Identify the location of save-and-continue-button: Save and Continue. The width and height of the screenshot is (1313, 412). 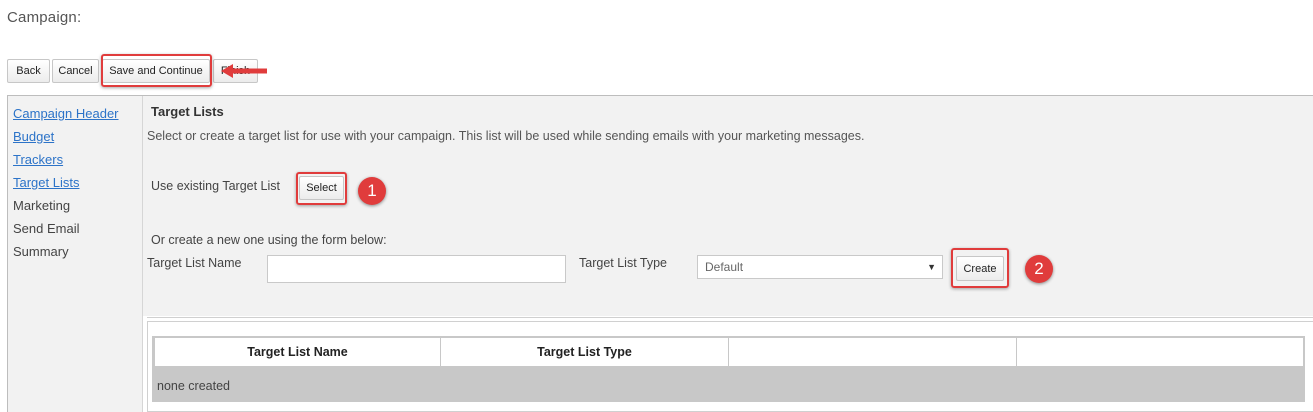
(156, 71).